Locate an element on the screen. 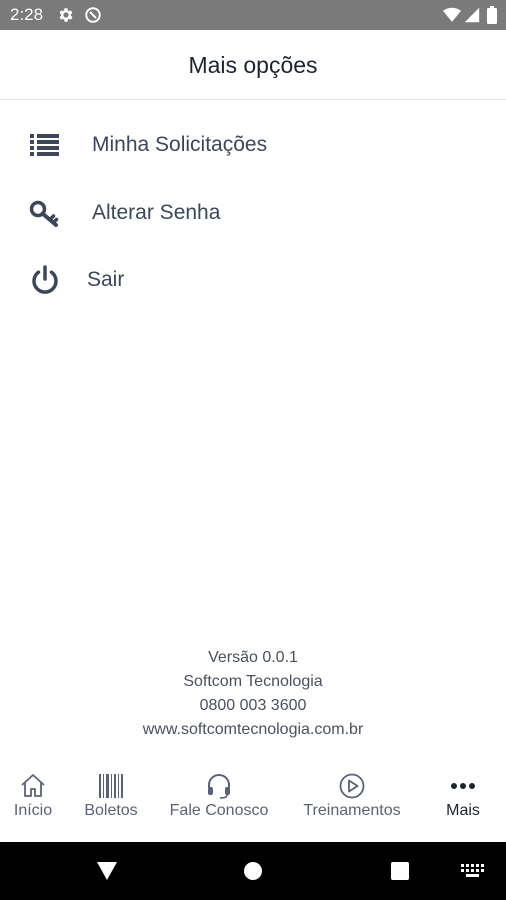 This screenshot has height=900, width=506. nav-item-inicio: Início is located at coordinates (33, 803).